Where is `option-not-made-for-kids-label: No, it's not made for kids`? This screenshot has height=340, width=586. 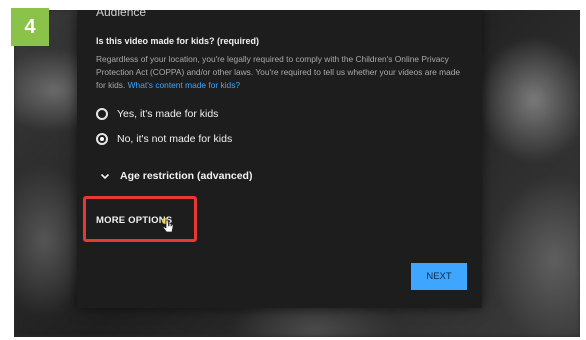 option-not-made-for-kids-label: No, it's not made for kids is located at coordinates (175, 139).